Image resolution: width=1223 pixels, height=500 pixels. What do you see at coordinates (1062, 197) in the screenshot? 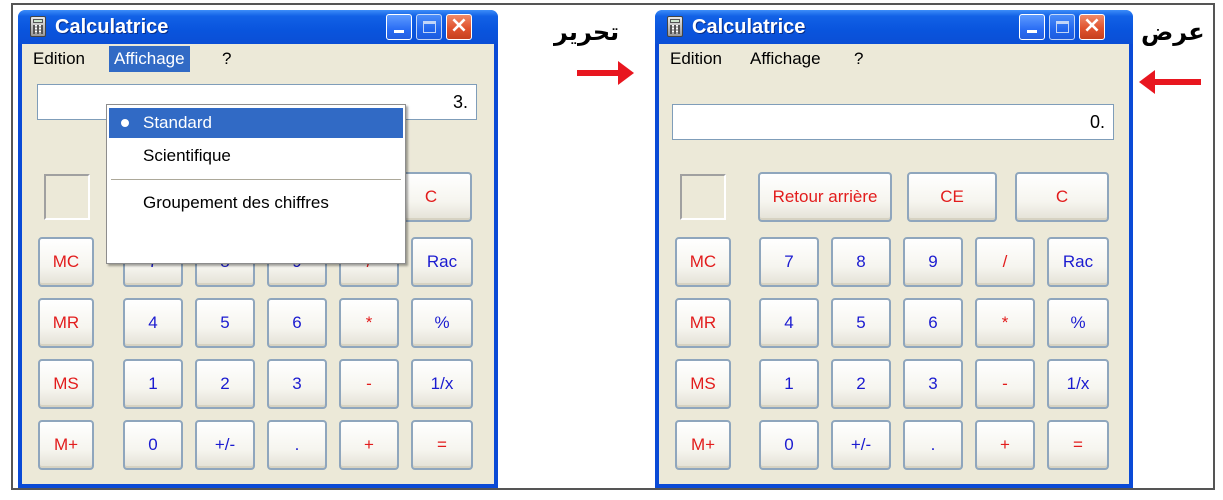
I see `clear-button: C` at bounding box center [1062, 197].